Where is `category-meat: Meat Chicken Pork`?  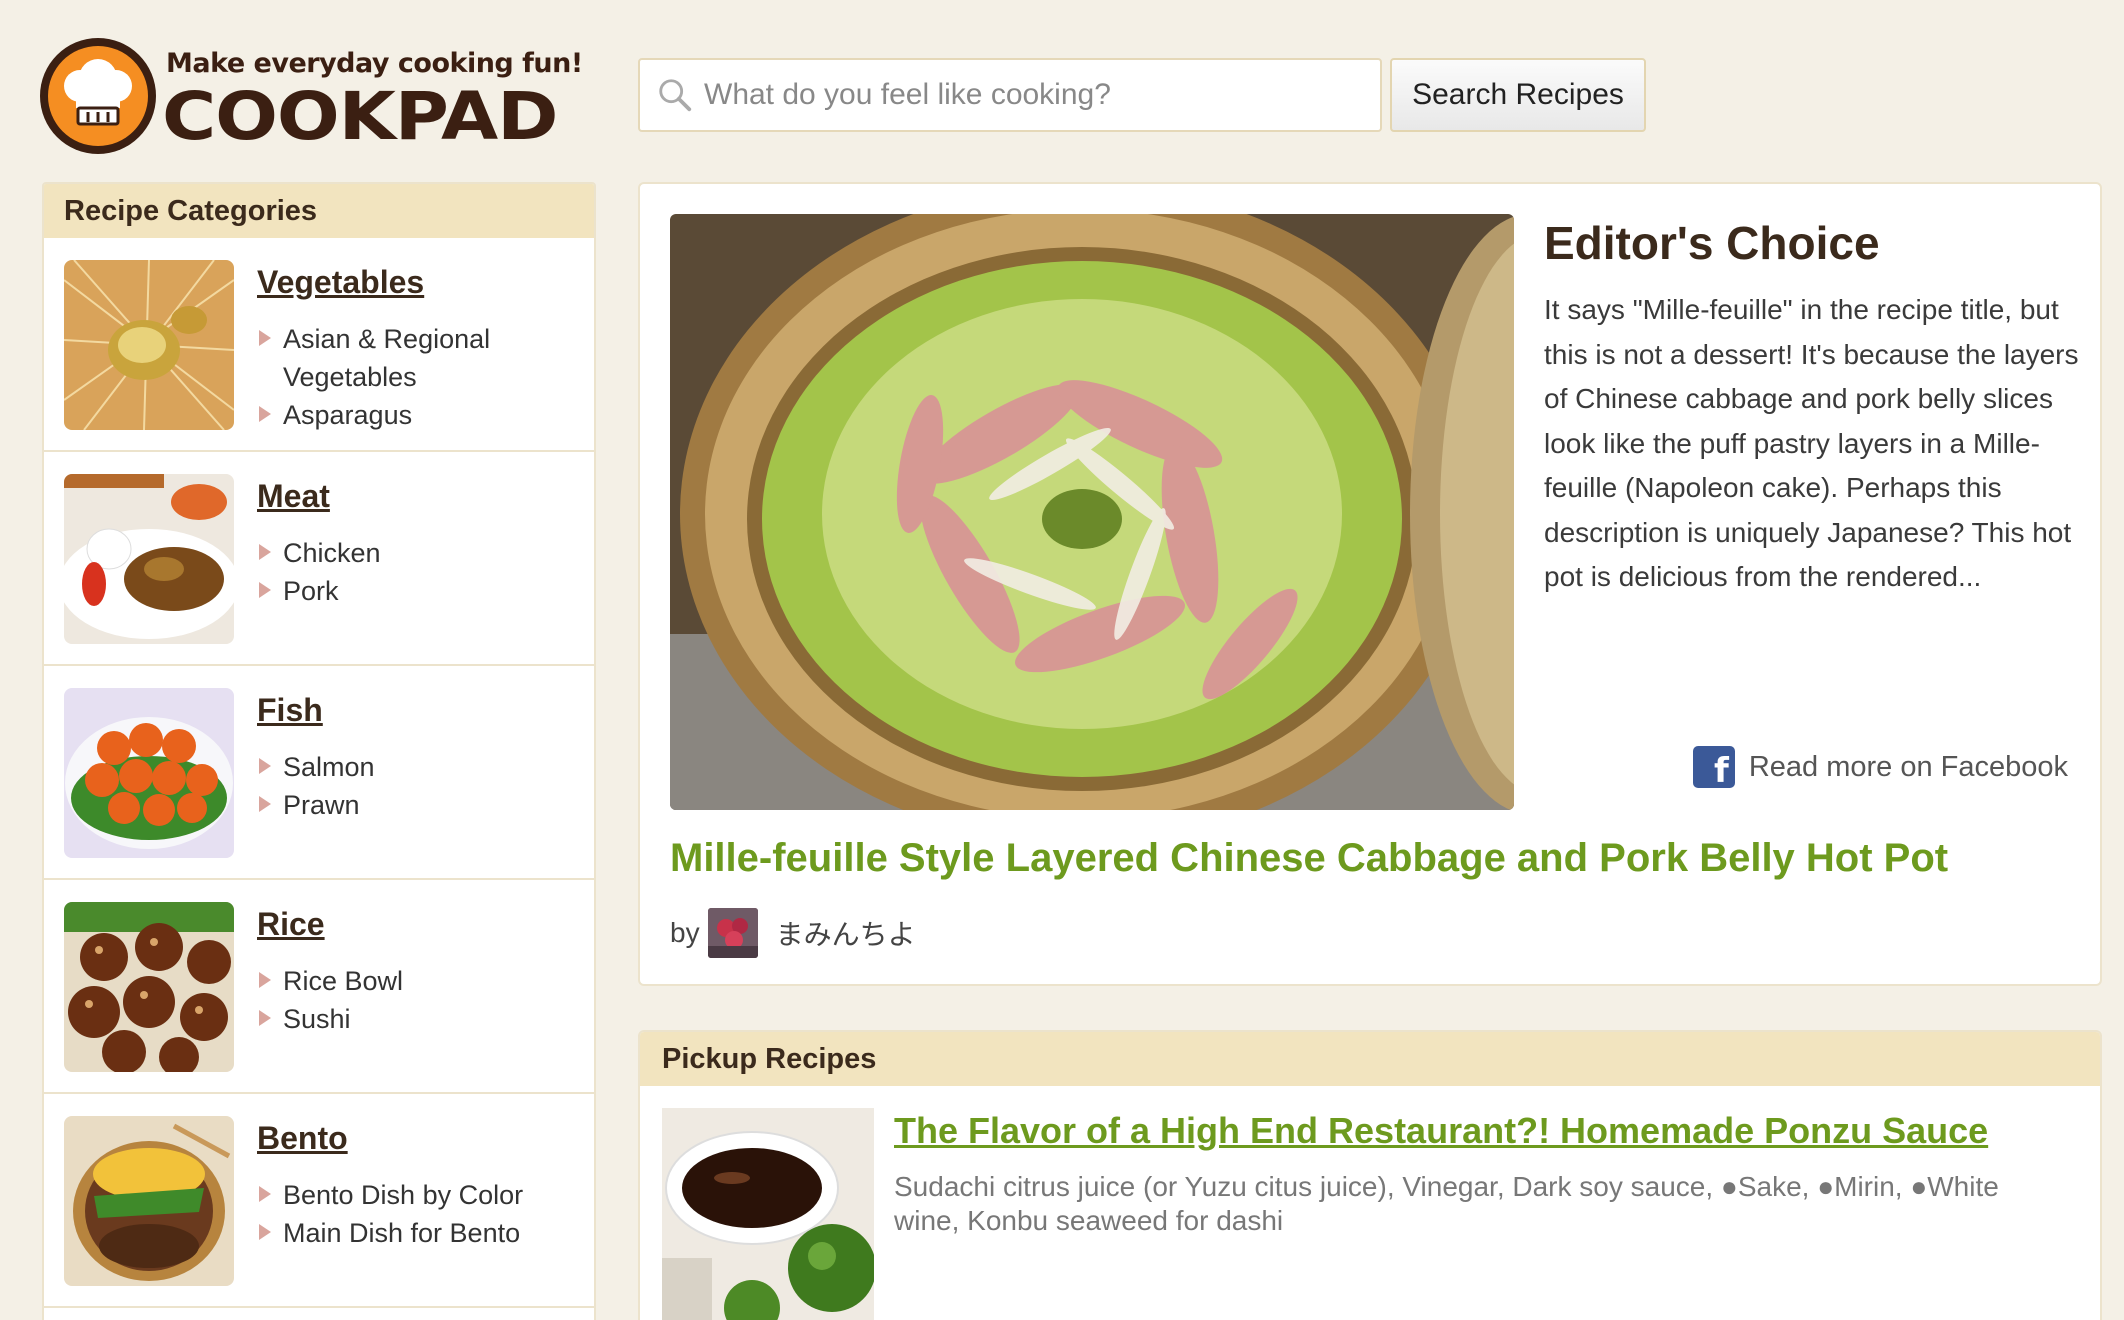 category-meat: Meat Chicken Pork is located at coordinates (319, 559).